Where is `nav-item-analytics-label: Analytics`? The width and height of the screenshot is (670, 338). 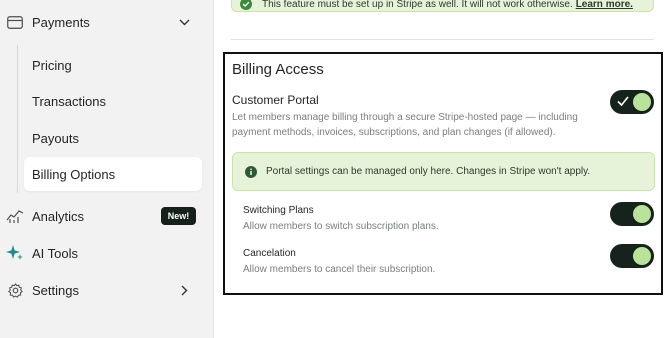 nav-item-analytics-label: Analytics is located at coordinates (58, 216).